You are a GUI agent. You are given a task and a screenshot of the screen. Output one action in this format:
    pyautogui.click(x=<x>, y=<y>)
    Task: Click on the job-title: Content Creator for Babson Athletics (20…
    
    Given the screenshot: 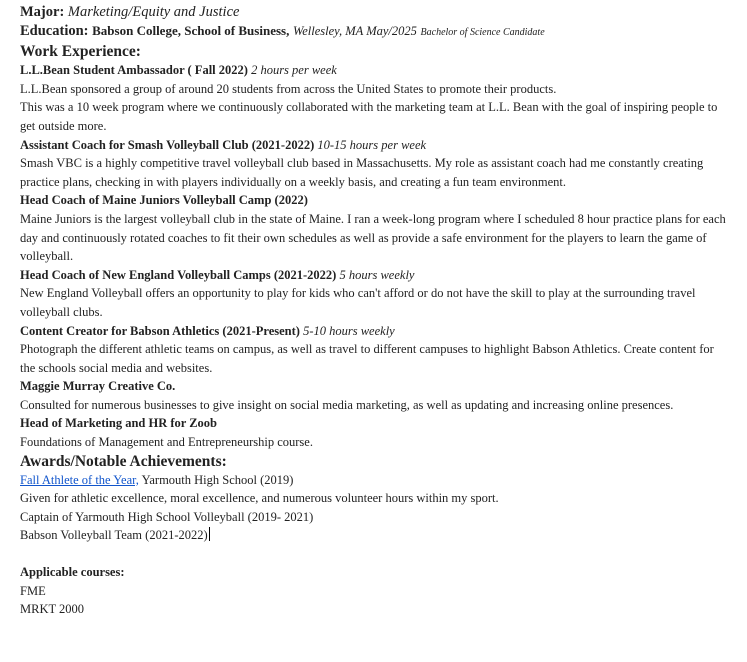 What is the action you would take?
    pyautogui.click(x=160, y=330)
    